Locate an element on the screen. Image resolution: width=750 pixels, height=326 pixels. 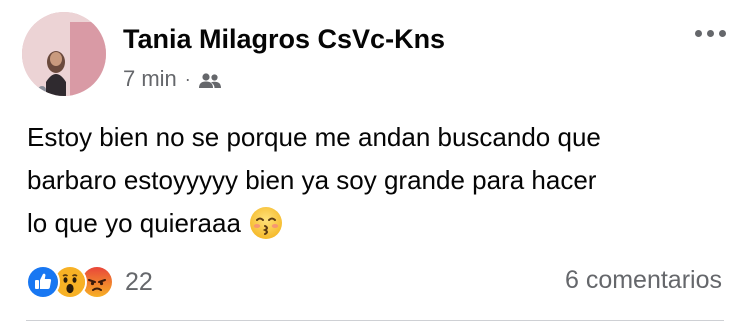
post-text-line-last: lo que yo quieraaa is located at coordinates (377, 223).